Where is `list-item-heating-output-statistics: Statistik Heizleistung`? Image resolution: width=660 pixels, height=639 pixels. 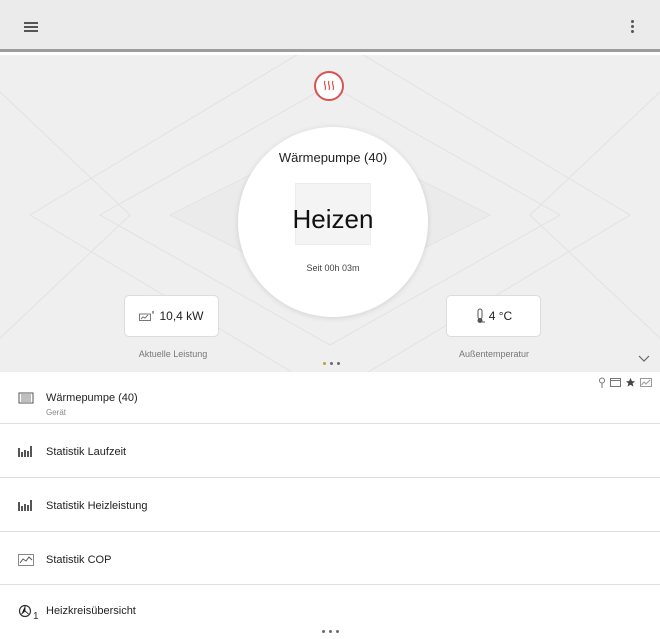 list-item-heating-output-statistics: Statistik Heizleistung is located at coordinates (330, 505).